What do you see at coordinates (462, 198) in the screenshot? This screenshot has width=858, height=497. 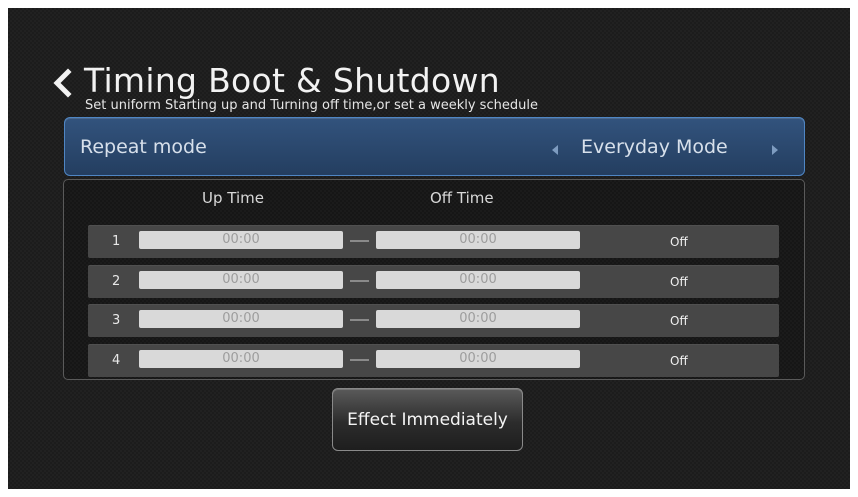 I see `off-time-header: Off Time` at bounding box center [462, 198].